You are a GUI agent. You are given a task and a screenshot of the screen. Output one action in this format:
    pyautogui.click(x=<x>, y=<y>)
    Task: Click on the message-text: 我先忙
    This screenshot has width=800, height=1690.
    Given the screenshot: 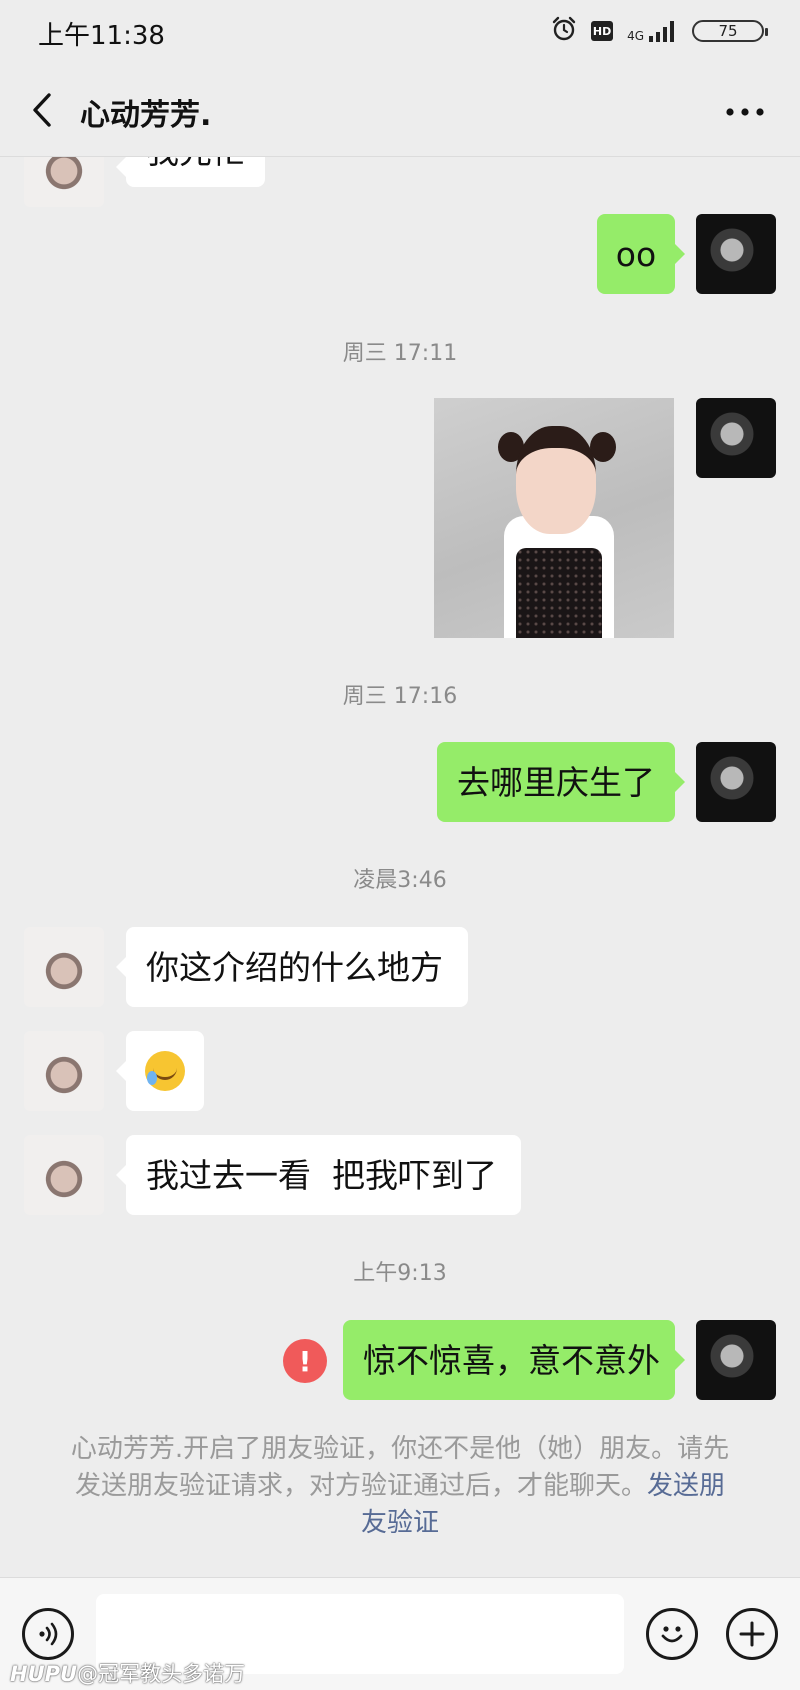 What is the action you would take?
    pyautogui.click(x=195, y=162)
    